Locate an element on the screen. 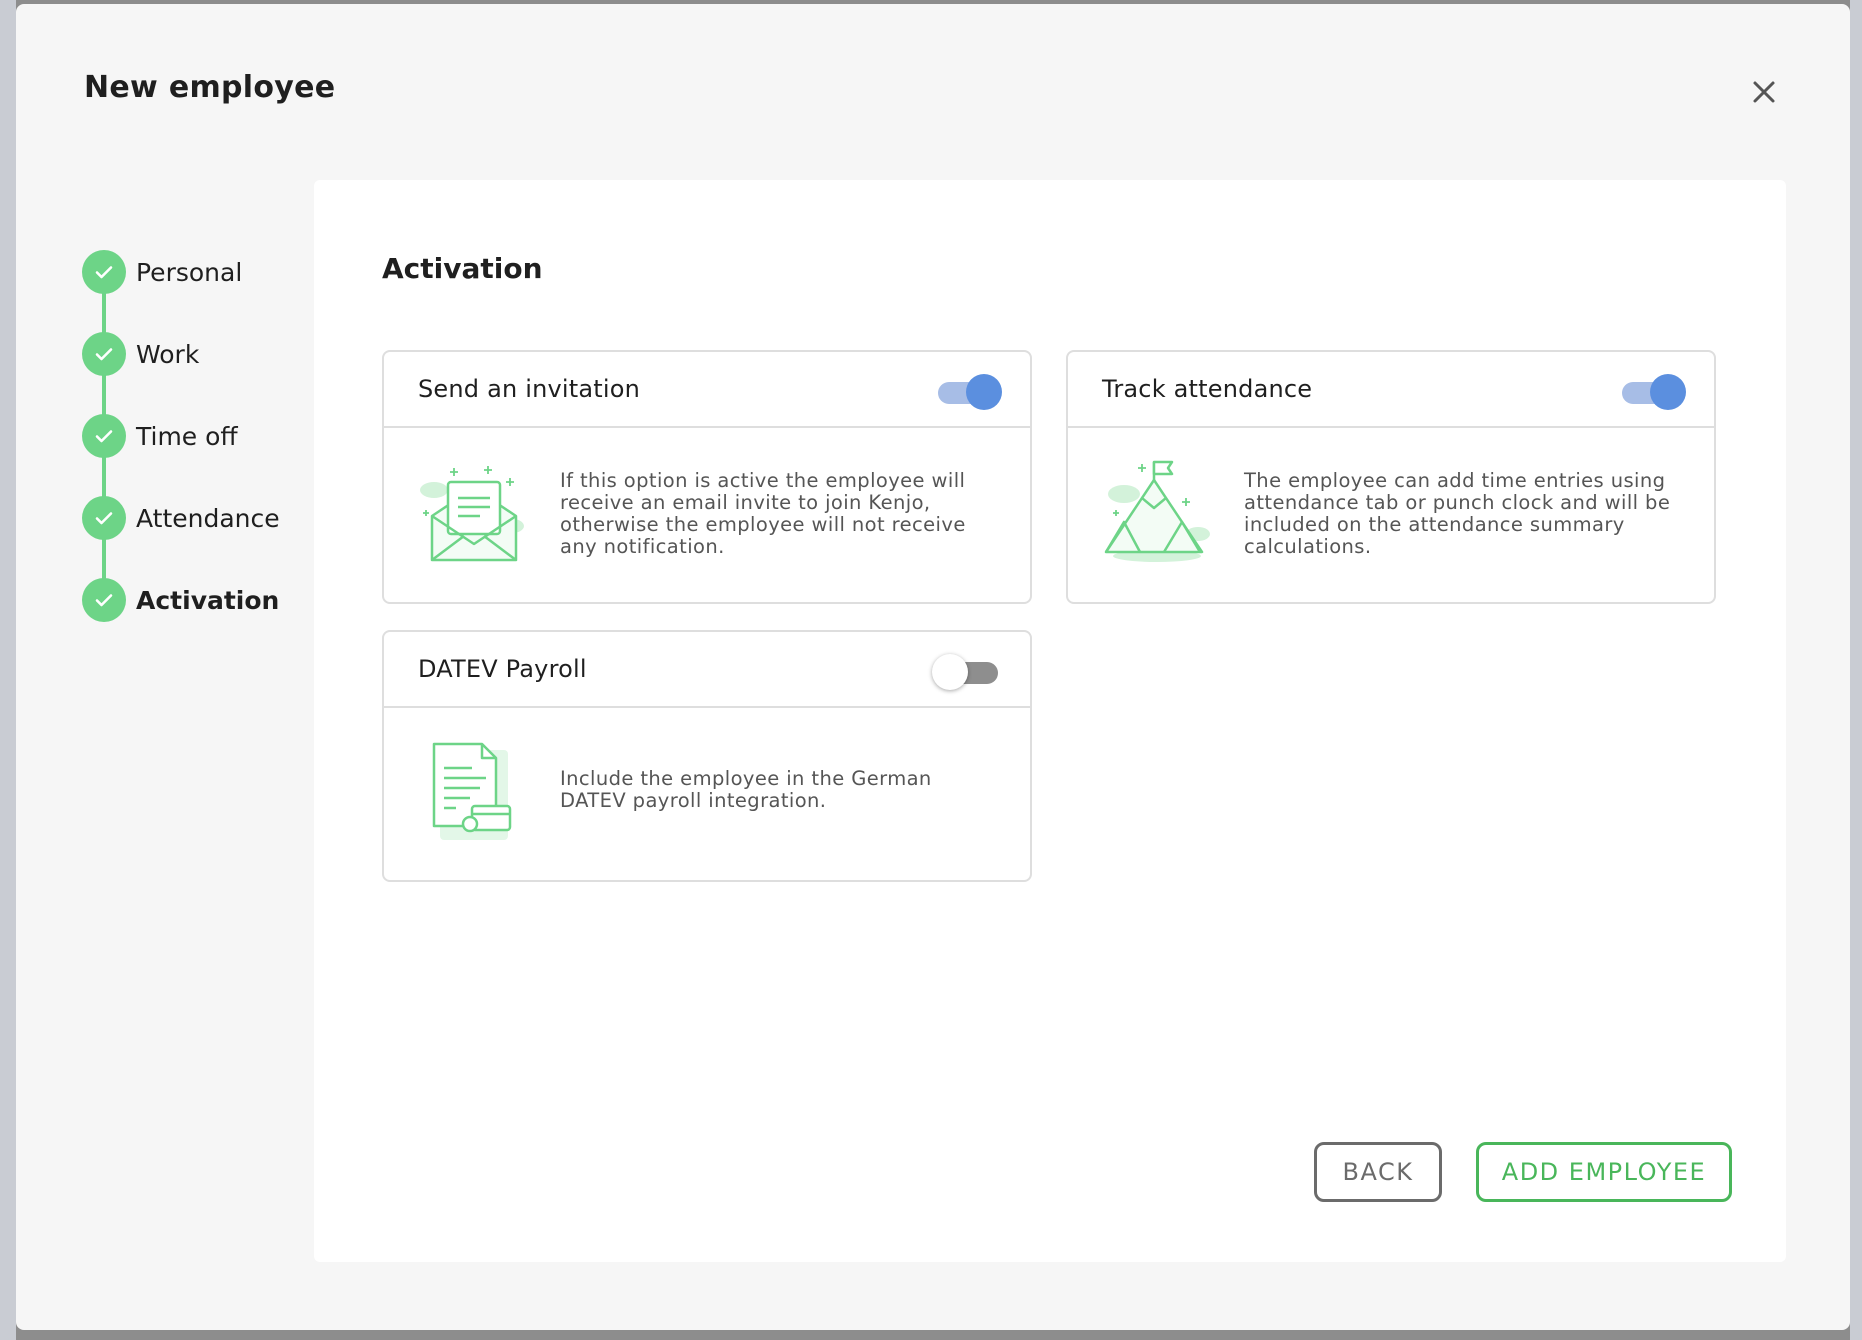 This screenshot has width=1862, height=1340. step-activation: Activation is located at coordinates (180, 600).